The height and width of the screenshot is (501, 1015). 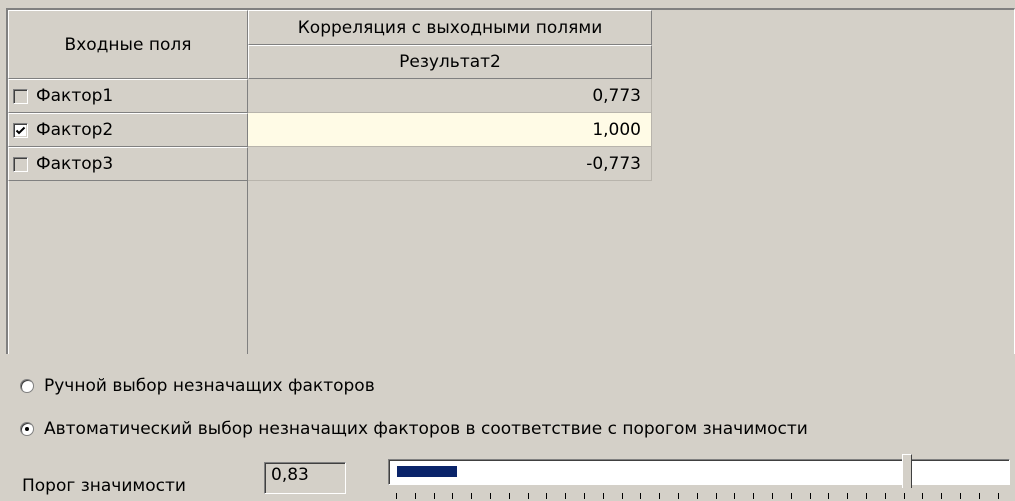 What do you see at coordinates (128, 164) in the screenshot?
I see `row-factor3: Фактор3` at bounding box center [128, 164].